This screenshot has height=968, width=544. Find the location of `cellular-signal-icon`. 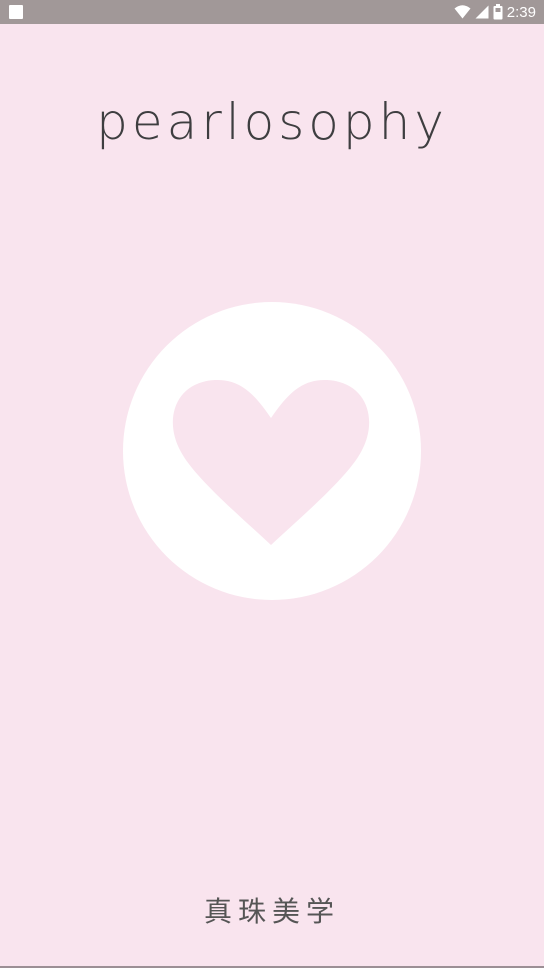

cellular-signal-icon is located at coordinates (482, 12).